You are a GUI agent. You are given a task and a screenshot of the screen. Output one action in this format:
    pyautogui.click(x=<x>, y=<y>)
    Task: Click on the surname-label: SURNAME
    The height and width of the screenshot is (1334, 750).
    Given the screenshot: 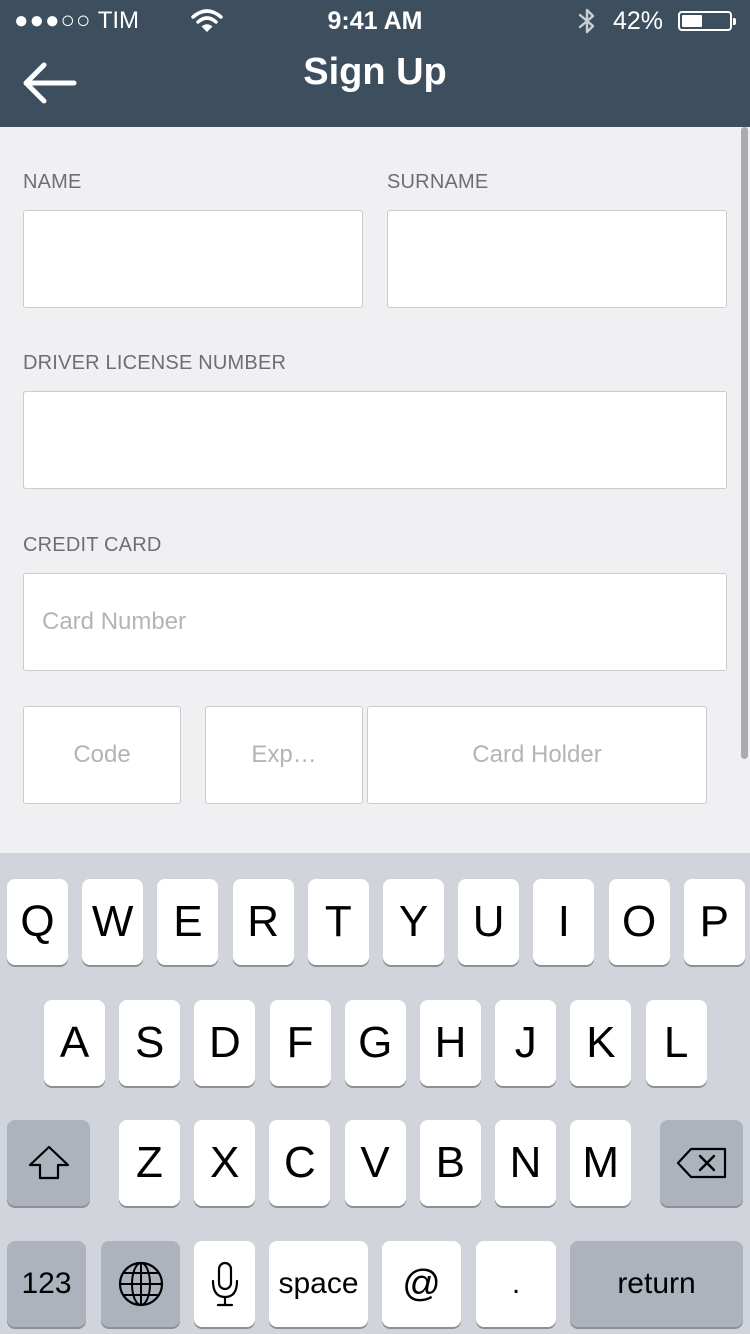 What is the action you would take?
    pyautogui.click(x=438, y=182)
    